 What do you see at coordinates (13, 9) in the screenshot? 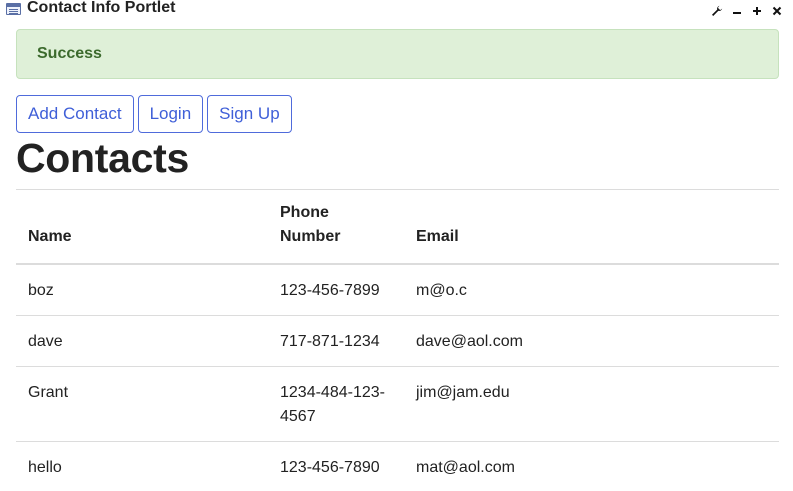
I see `portlet-window-icon` at bounding box center [13, 9].